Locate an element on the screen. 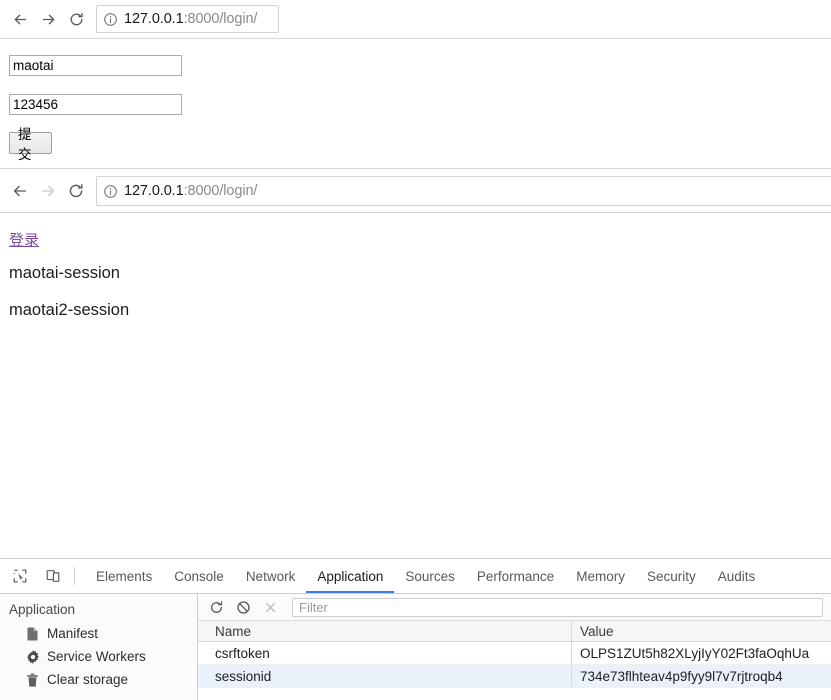 The height and width of the screenshot is (700, 831). username-input: maotai is located at coordinates (95, 65).